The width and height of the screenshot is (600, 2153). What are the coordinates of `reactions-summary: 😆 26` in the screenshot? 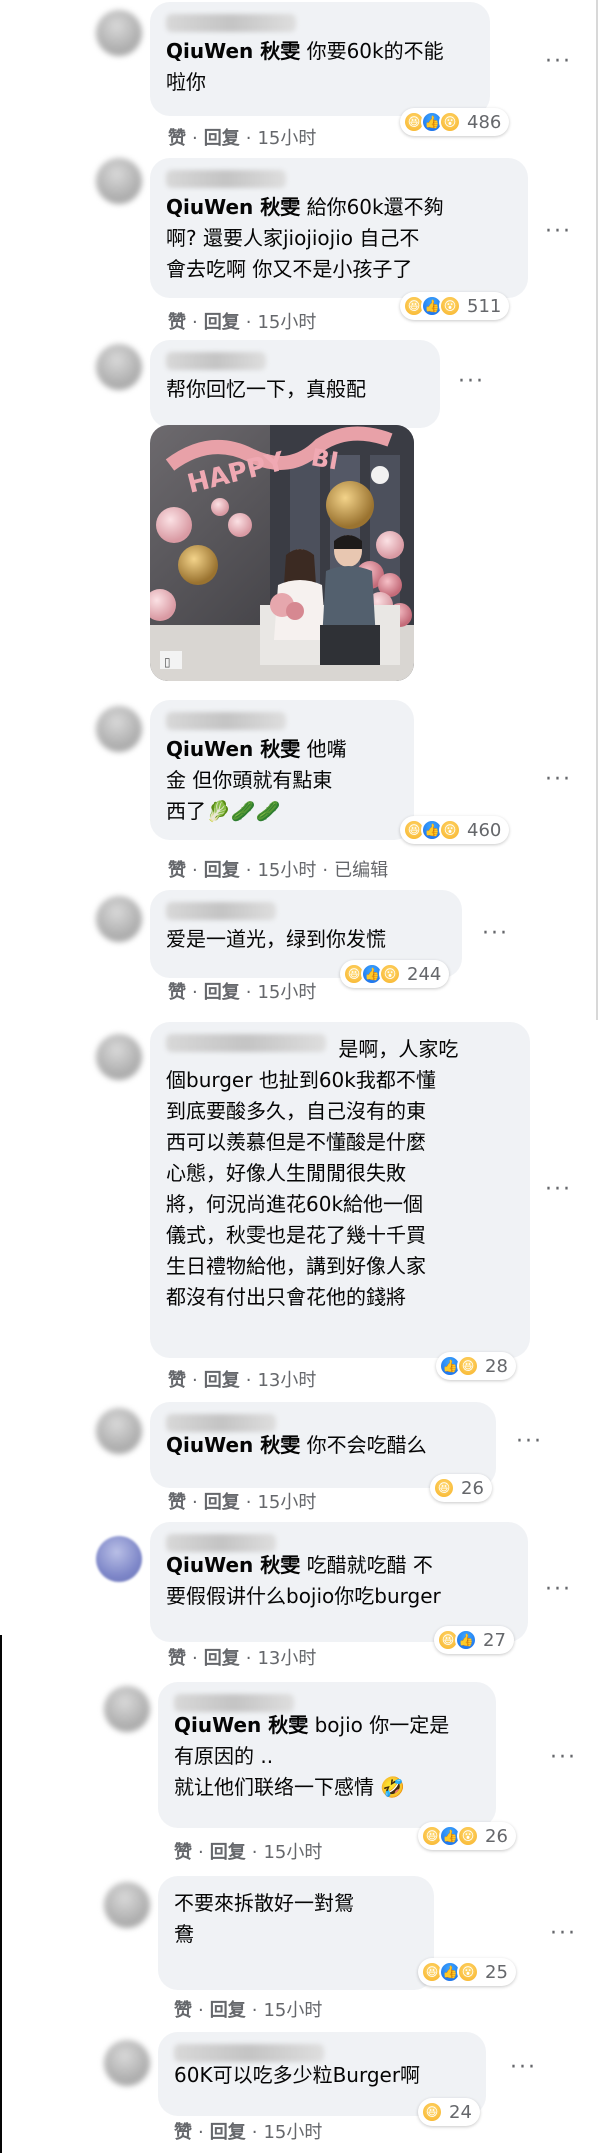 It's located at (461, 1488).